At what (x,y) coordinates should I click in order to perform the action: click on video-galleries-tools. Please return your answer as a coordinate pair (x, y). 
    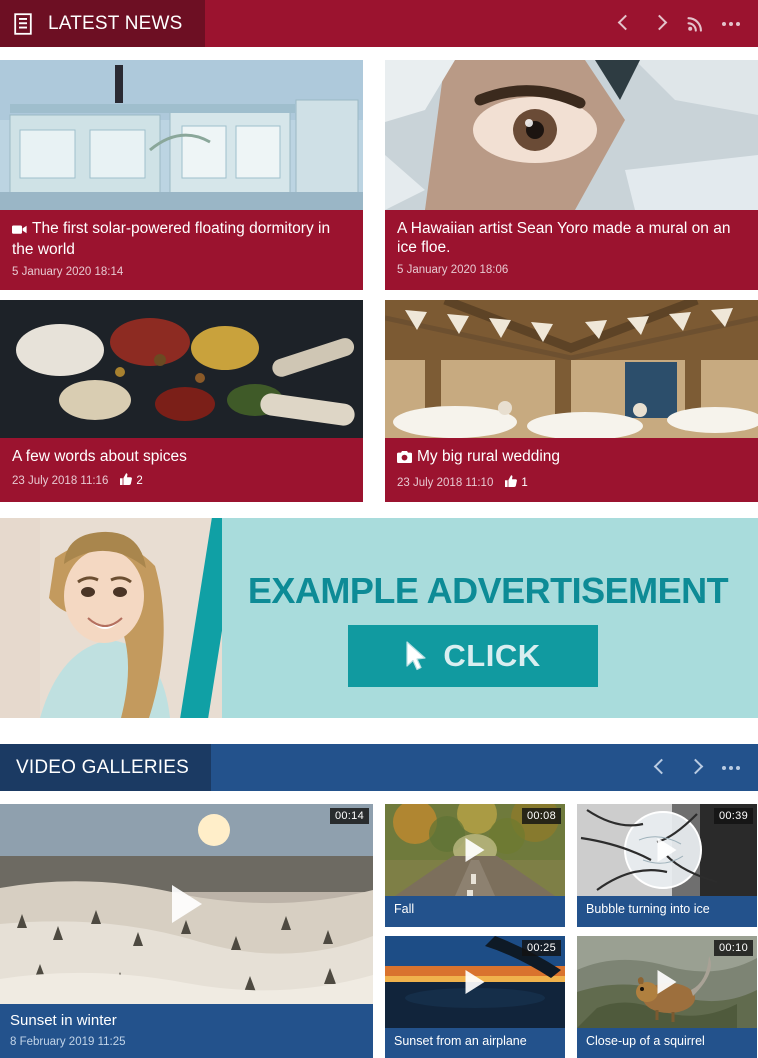
    Looking at the image, I should click on (703, 767).